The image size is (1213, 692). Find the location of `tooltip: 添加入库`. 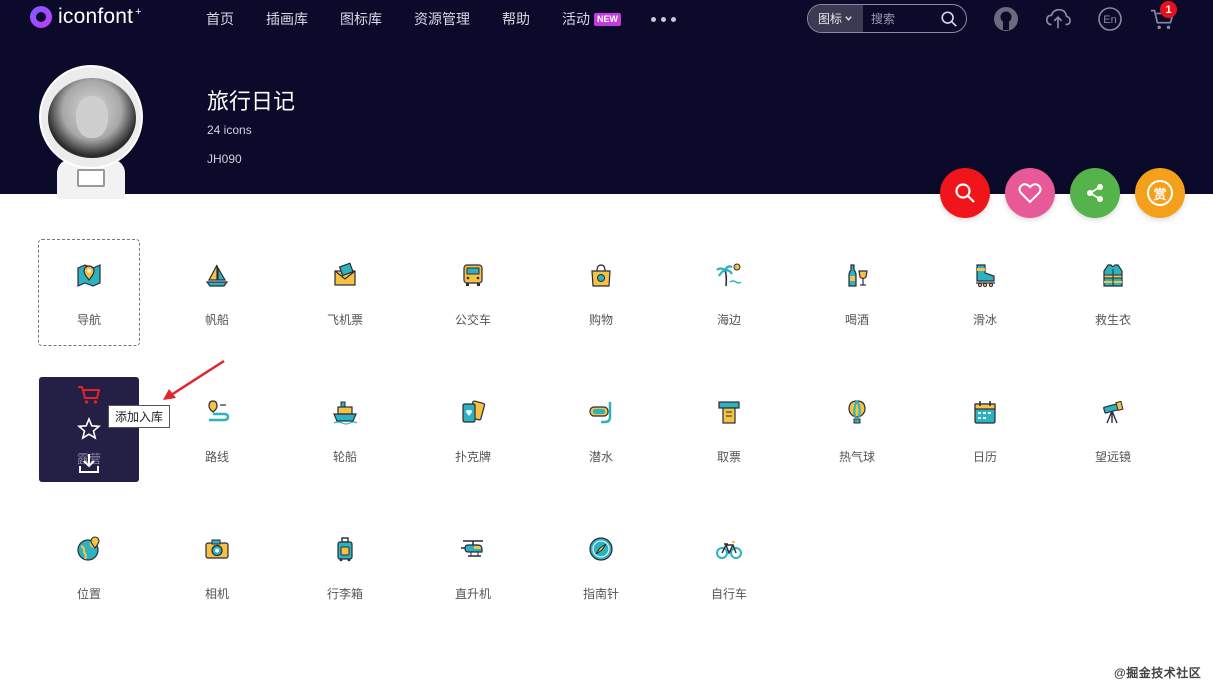

tooltip: 添加入库 is located at coordinates (139, 416).